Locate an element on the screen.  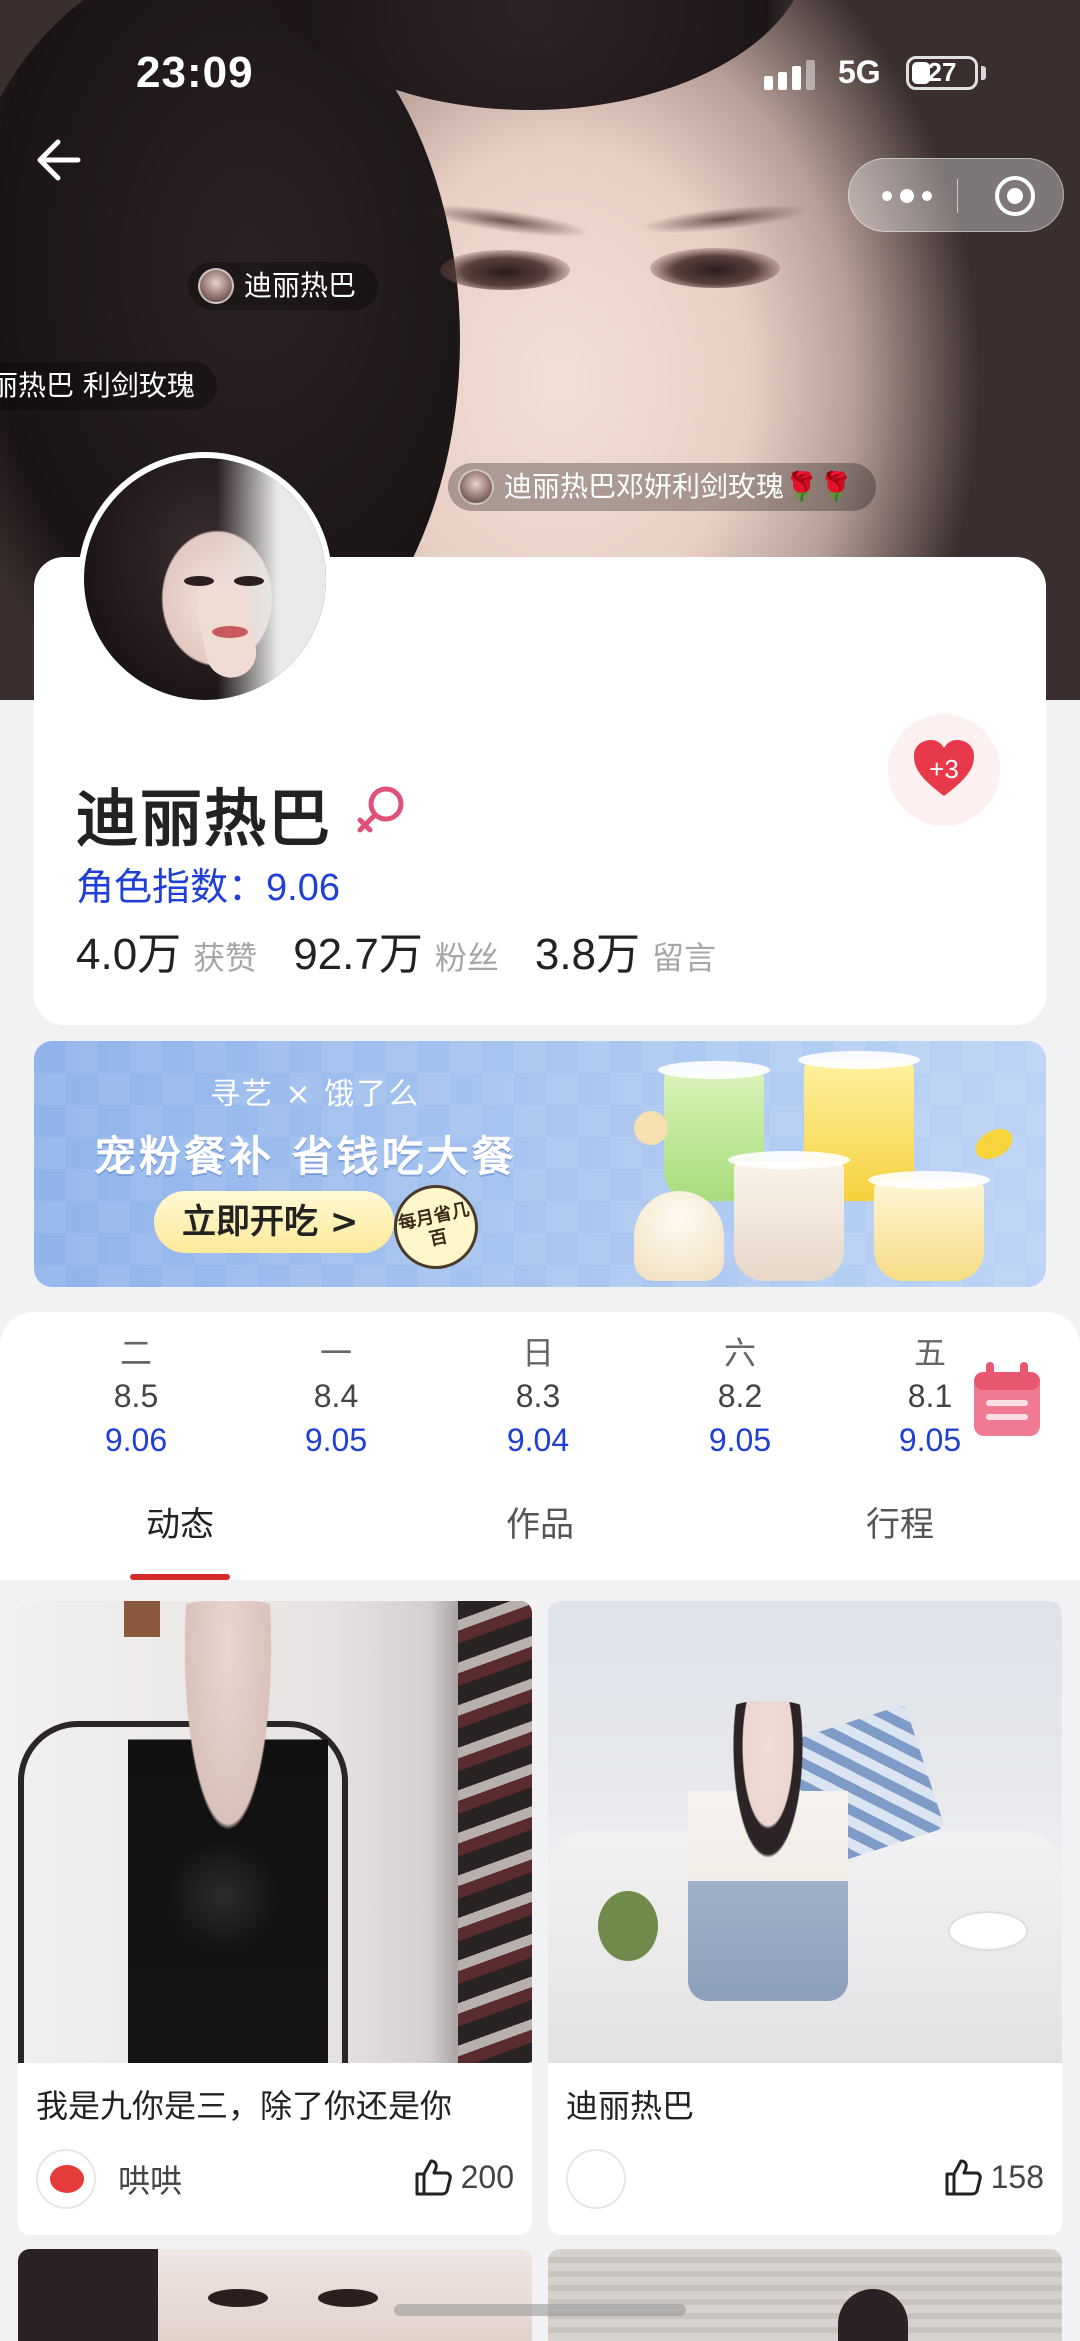
like-button: 158 is located at coordinates (993, 2177).